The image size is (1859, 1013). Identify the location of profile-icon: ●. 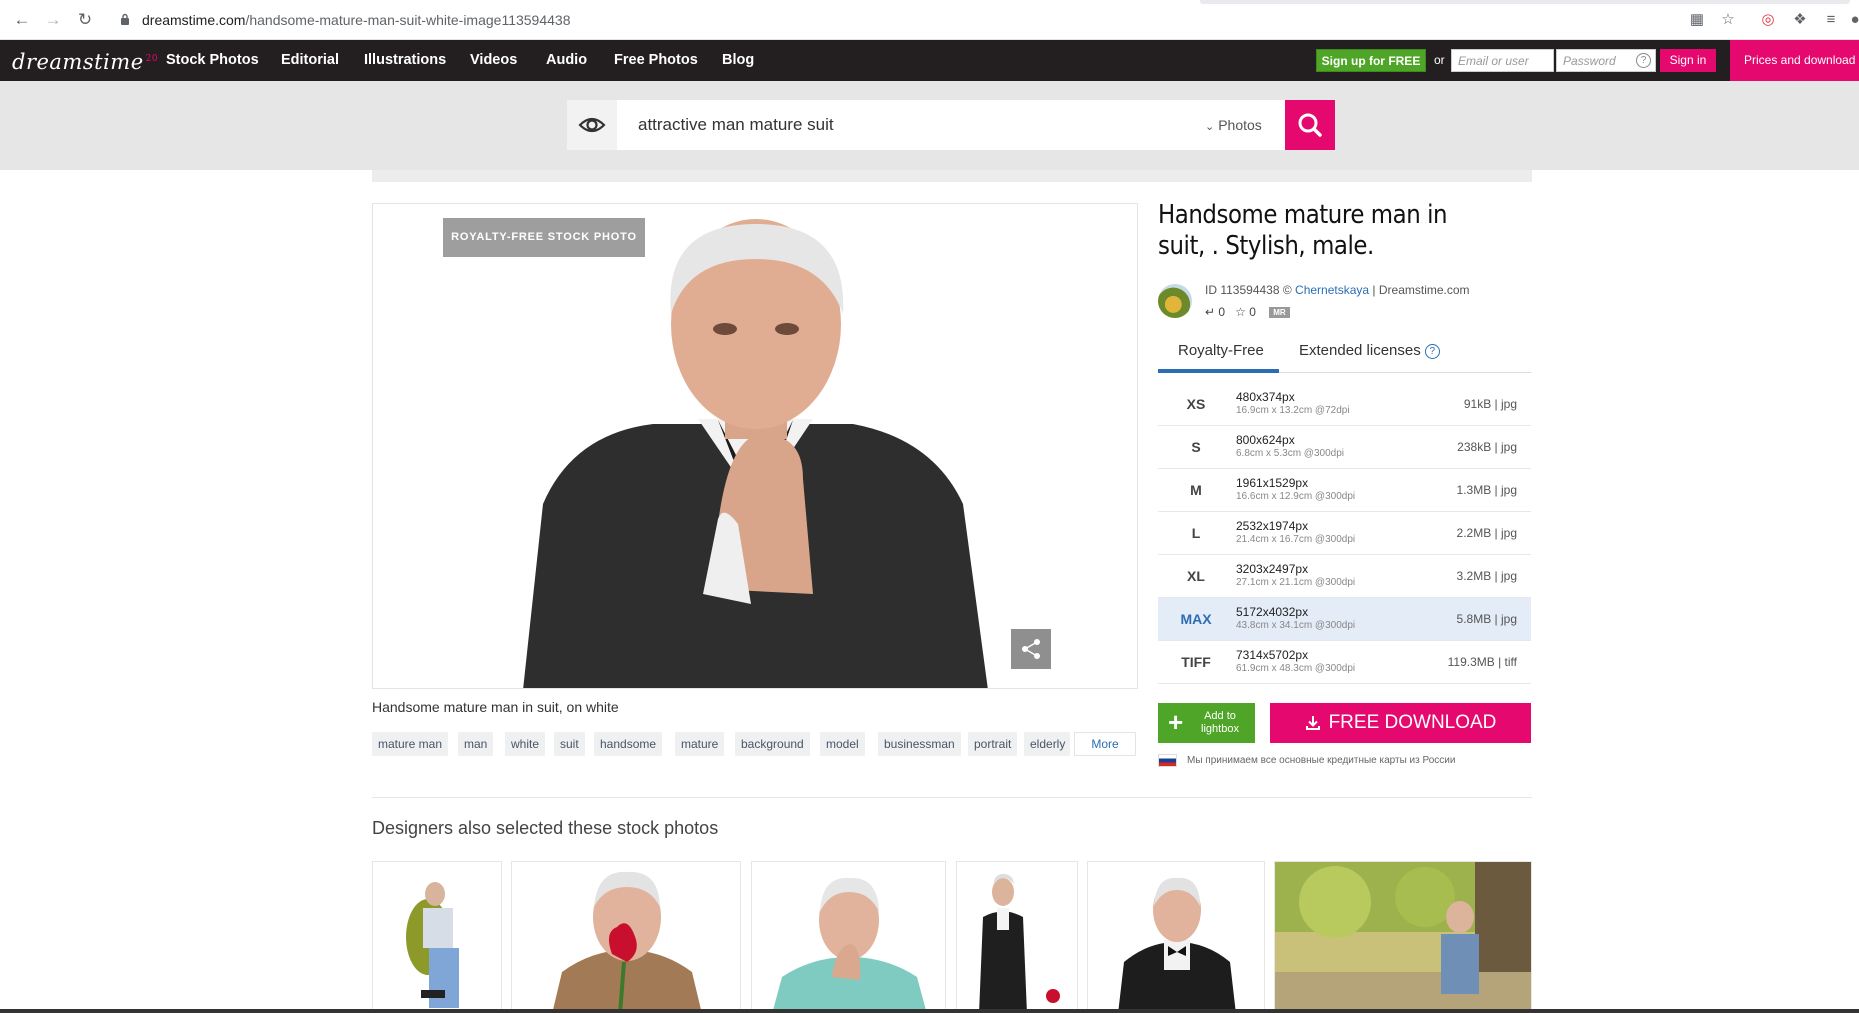
(1852, 20).